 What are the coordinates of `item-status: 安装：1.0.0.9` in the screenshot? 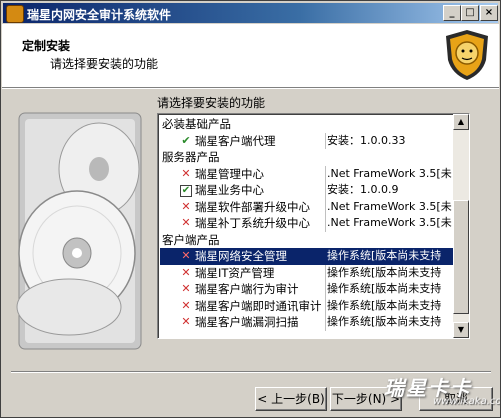 It's located at (363, 189).